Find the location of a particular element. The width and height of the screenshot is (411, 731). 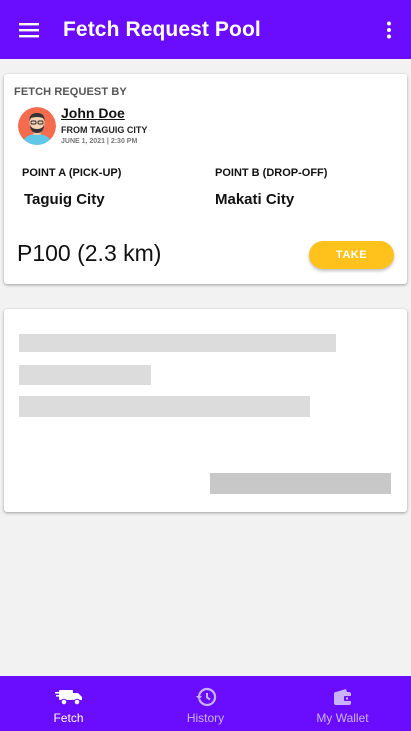

menu-button is located at coordinates (29, 29).